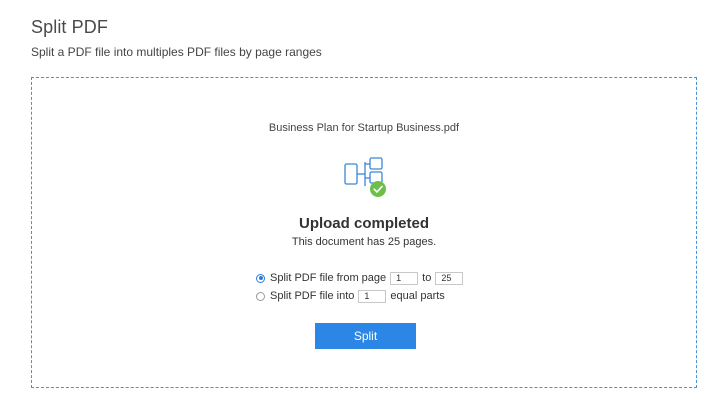 The width and height of the screenshot is (728, 417). What do you see at coordinates (328, 278) in the screenshot?
I see `page-range-label: Split PDF file from page` at bounding box center [328, 278].